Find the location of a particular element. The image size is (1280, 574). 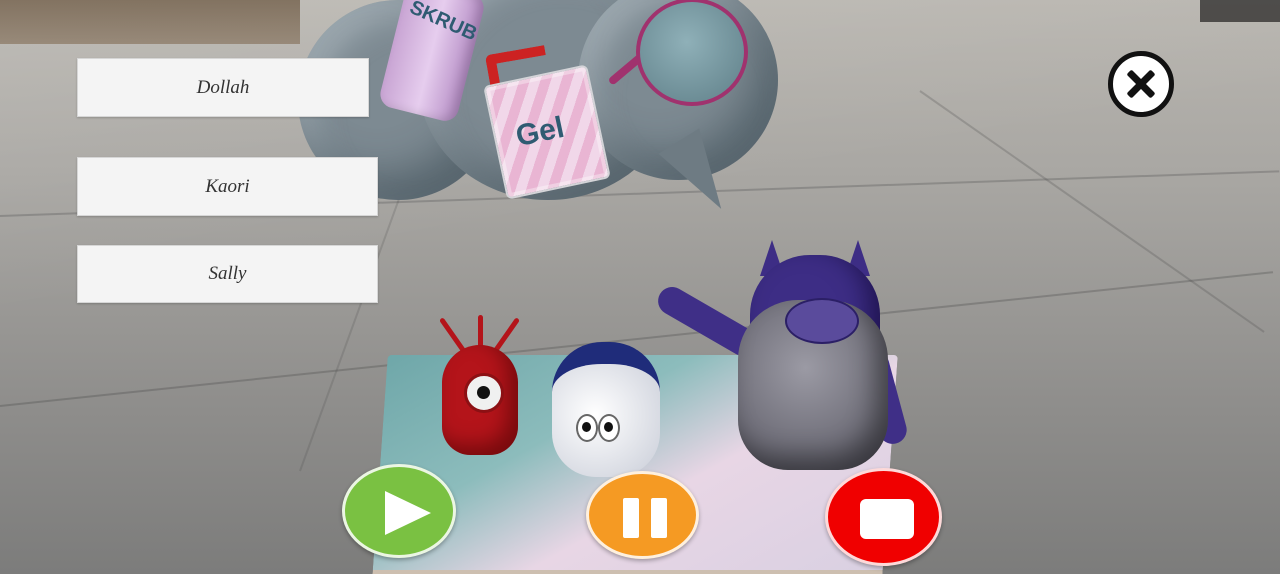

pause-icon is located at coordinates (645, 518).